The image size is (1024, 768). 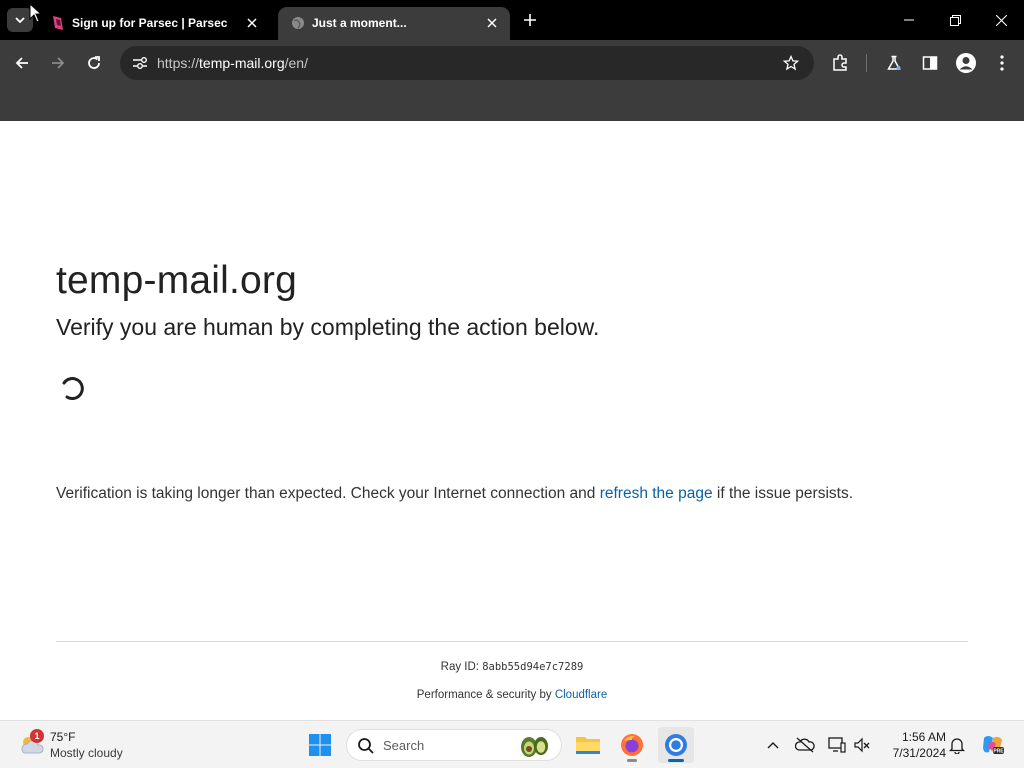 I want to click on tab-title: Sign up for Parsec | Parsec, so click(x=150, y=23).